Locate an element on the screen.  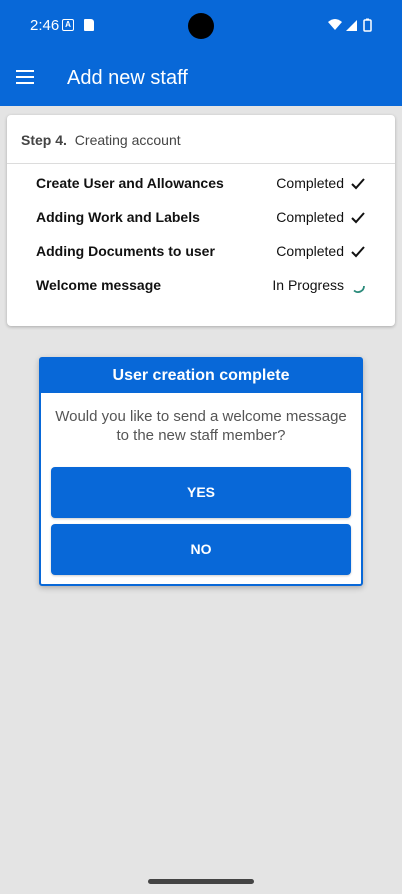
status-bar: 2:46 A is located at coordinates (201, 26).